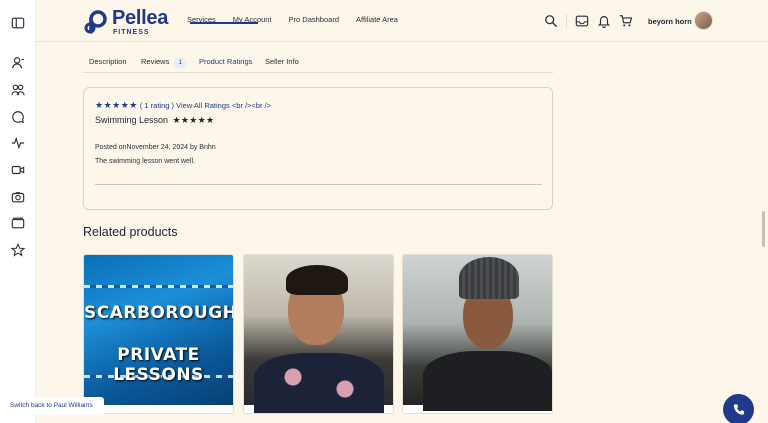  I want to click on review-posted-meta: Posted onNovember 24, 2024 by Bnhn, so click(155, 147).